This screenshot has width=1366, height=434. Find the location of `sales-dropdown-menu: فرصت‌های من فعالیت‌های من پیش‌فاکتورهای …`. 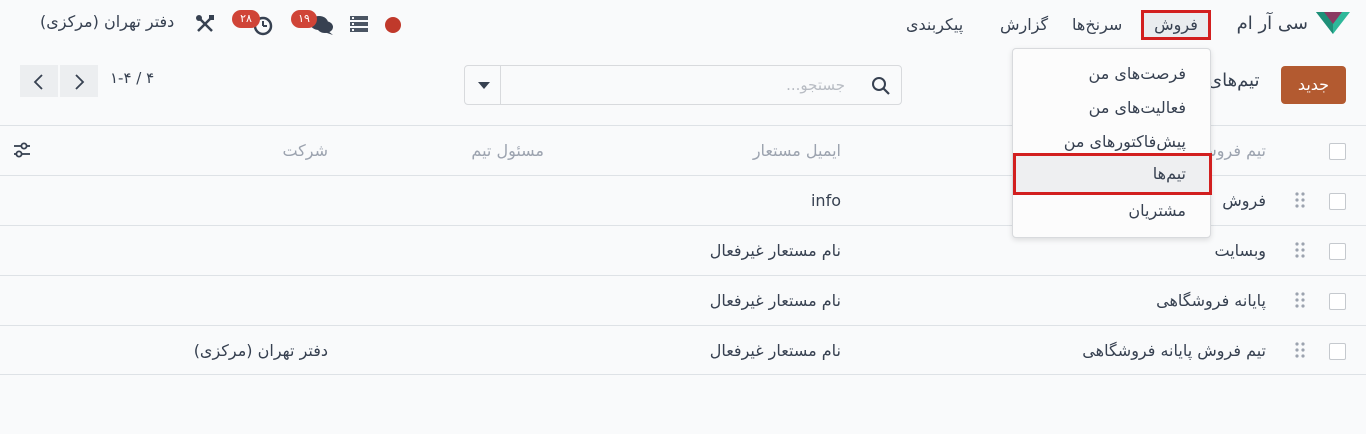

sales-dropdown-menu: فرصت‌های من فعالیت‌های من پیش‌فاکتورهای … is located at coordinates (1112, 143).